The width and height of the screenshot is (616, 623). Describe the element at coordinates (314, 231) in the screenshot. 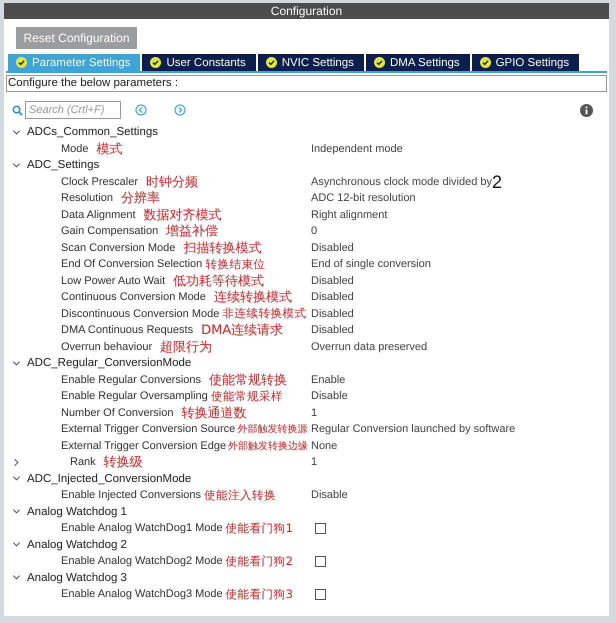

I see `parameter-value: 0` at that location.